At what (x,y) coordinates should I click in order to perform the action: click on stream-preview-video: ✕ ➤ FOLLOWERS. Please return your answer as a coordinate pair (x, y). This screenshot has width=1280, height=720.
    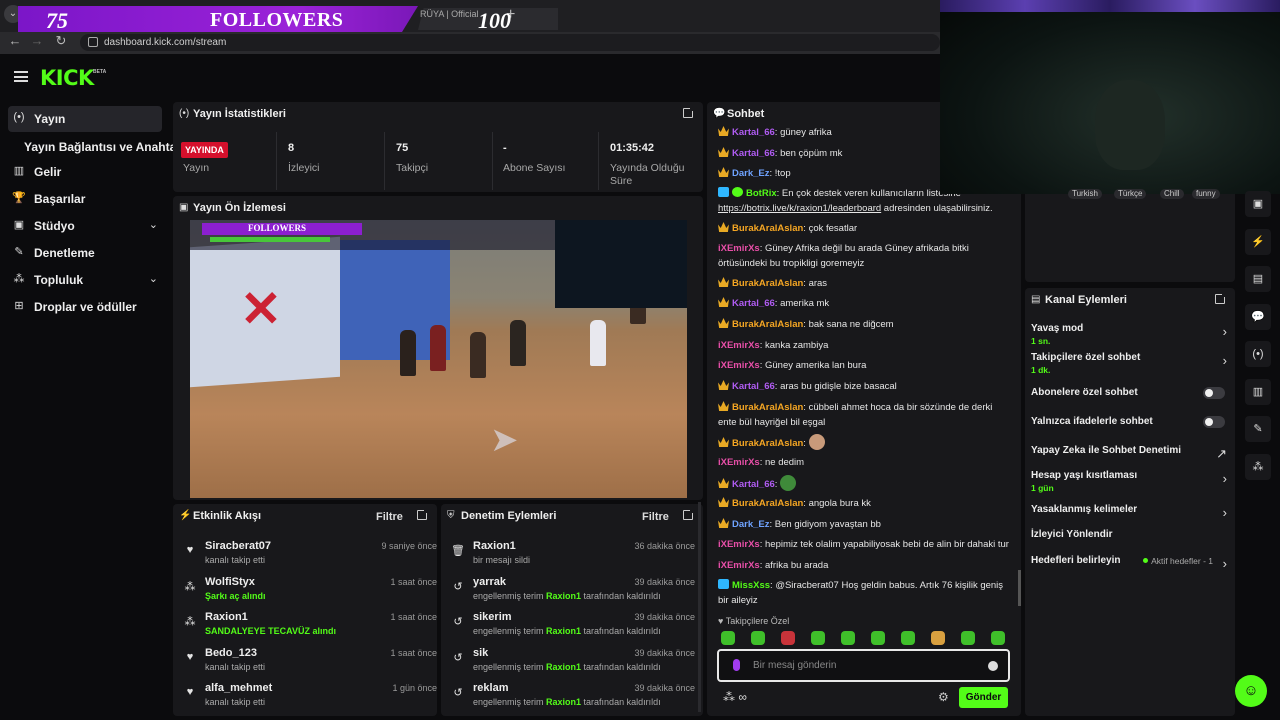
    Looking at the image, I should click on (438, 359).